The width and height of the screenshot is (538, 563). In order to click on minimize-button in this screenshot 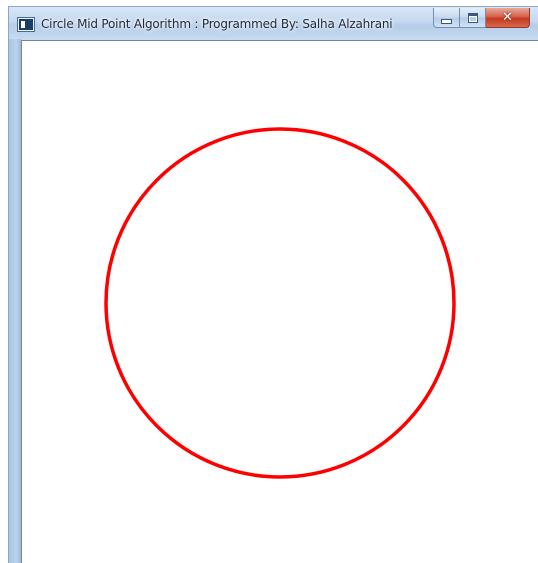, I will do `click(446, 18)`.